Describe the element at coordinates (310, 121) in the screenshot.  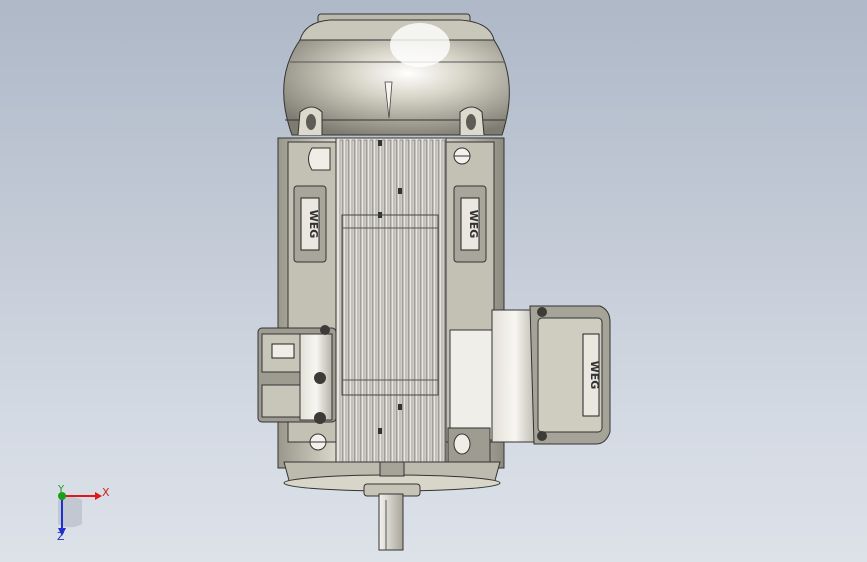
I see `lifting-eye-left` at that location.